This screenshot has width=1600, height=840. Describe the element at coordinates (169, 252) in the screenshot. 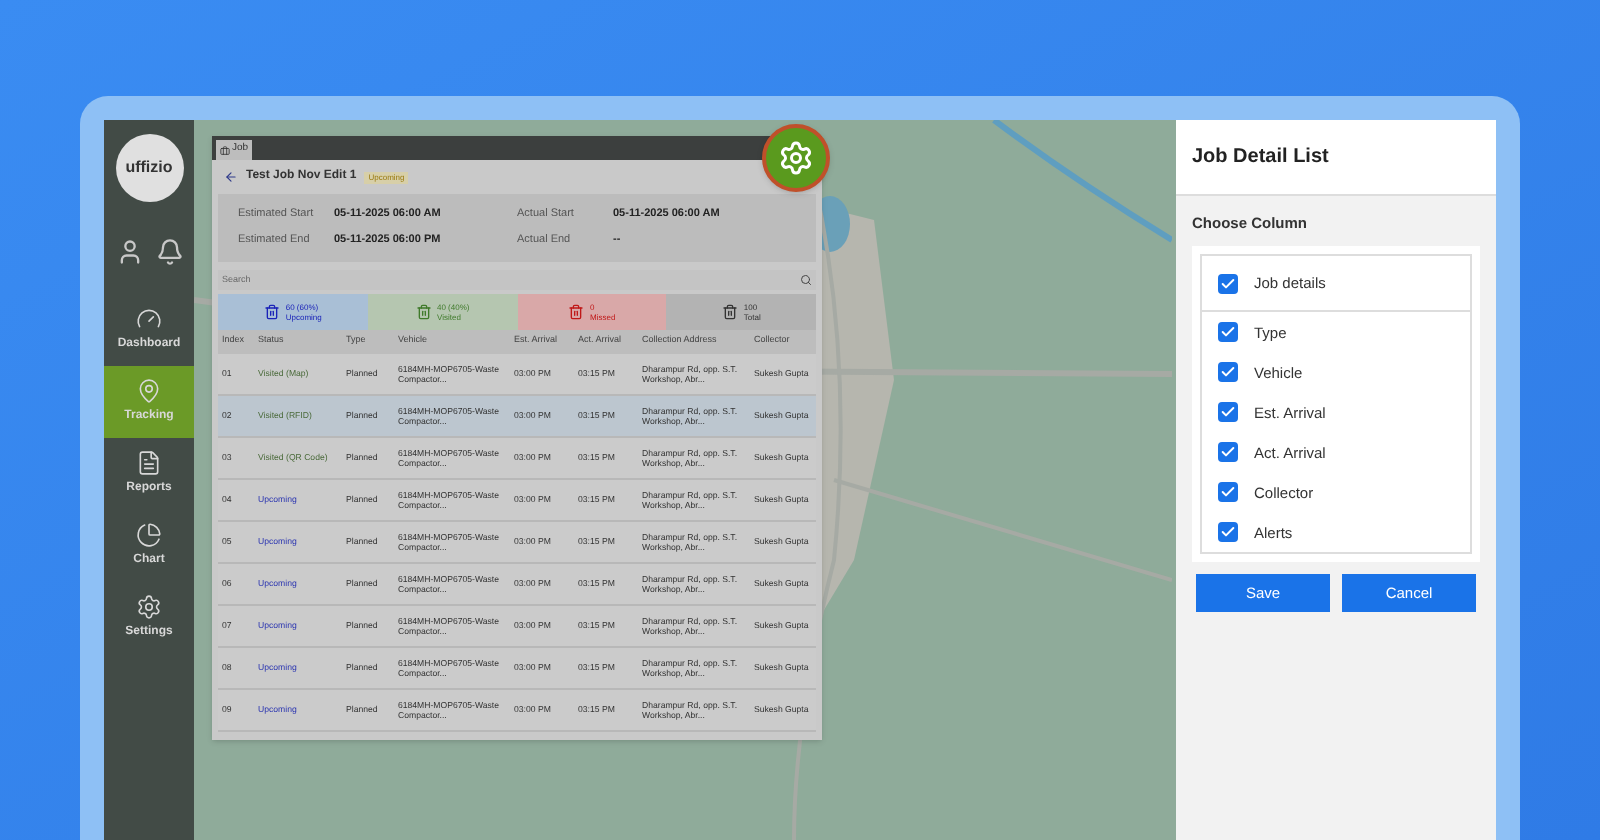

I see `bell-icon` at that location.